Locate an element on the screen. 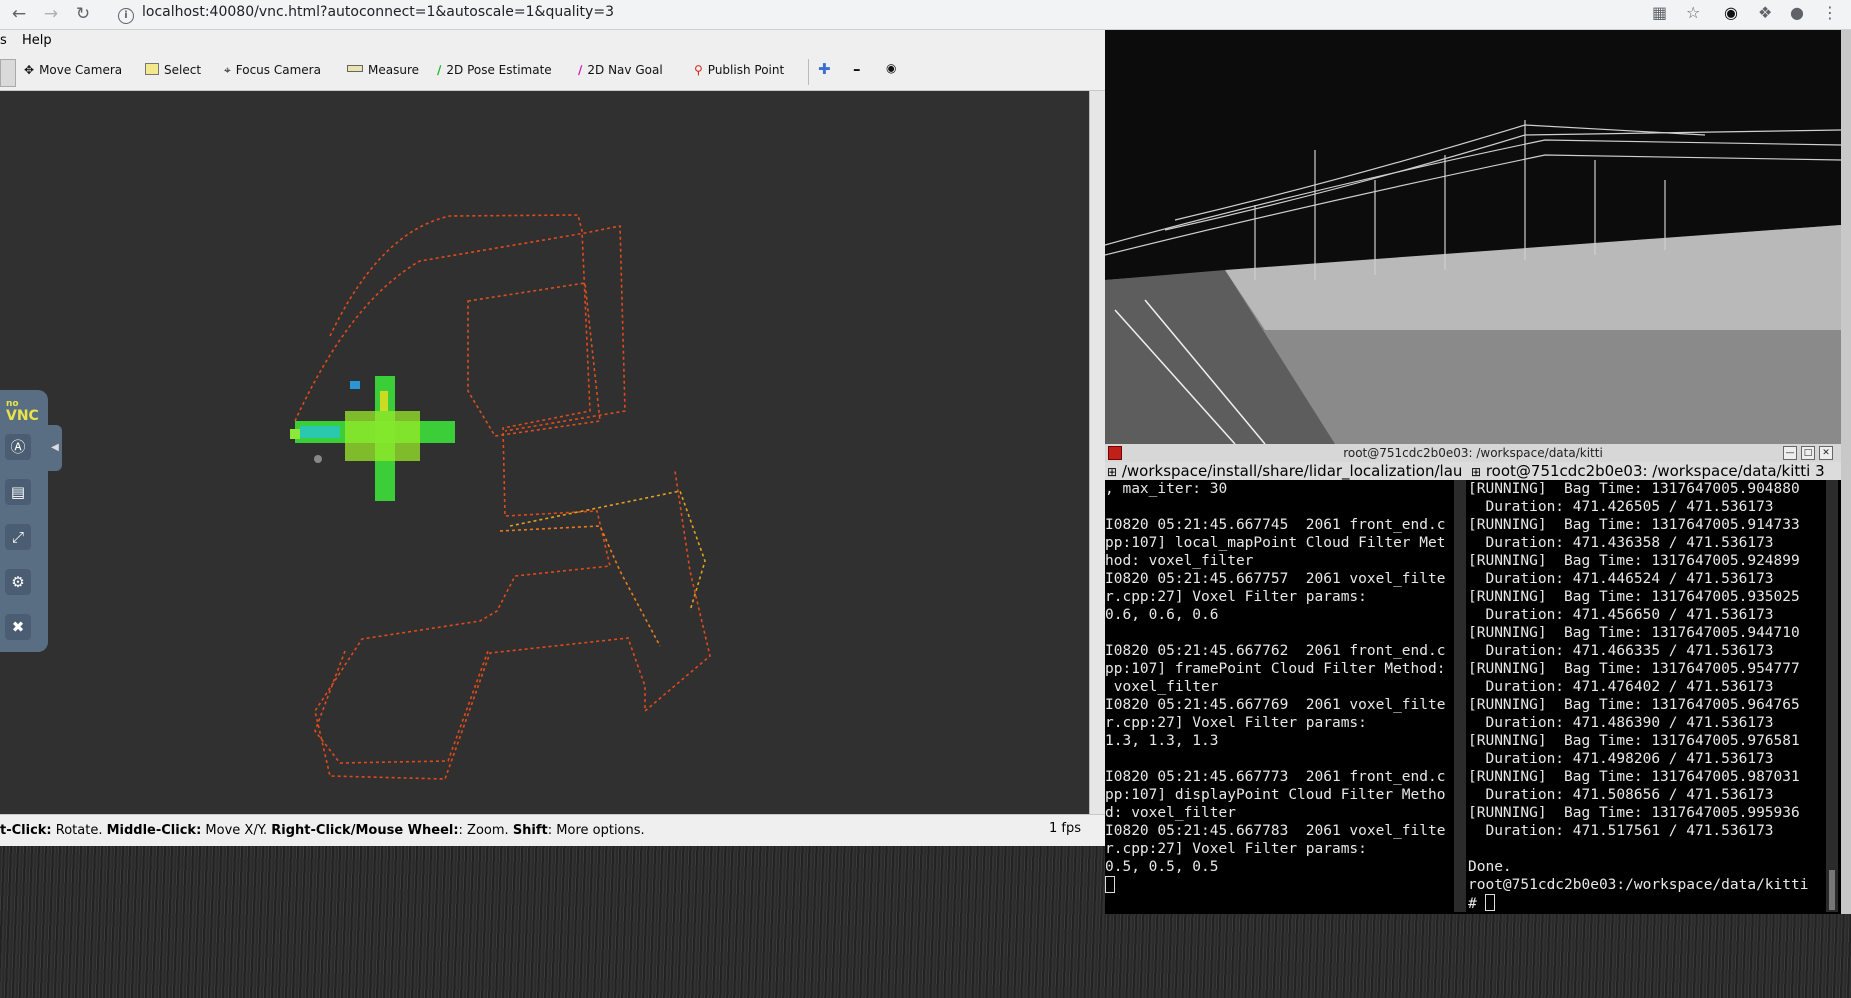 This screenshot has height=998, width=1851. extension-circle-icon: ◉ is located at coordinates (1731, 12).